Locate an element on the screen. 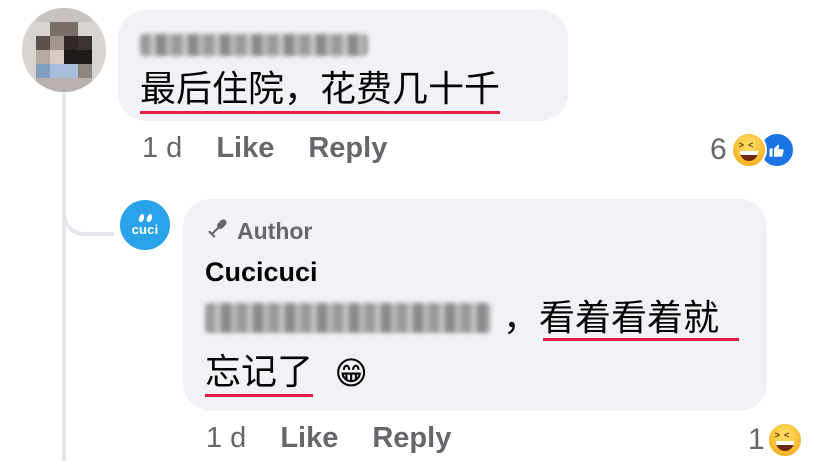 Image resolution: width=828 pixels, height=461 pixels. thread-line is located at coordinates (64, 276).